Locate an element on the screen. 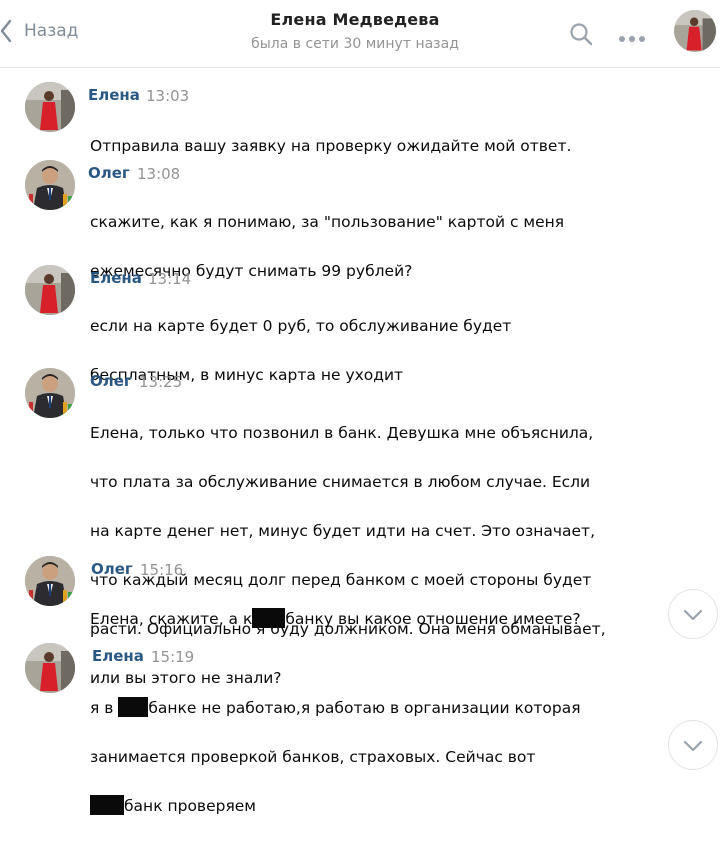 This screenshot has width=720, height=843. search-button is located at coordinates (581, 36).